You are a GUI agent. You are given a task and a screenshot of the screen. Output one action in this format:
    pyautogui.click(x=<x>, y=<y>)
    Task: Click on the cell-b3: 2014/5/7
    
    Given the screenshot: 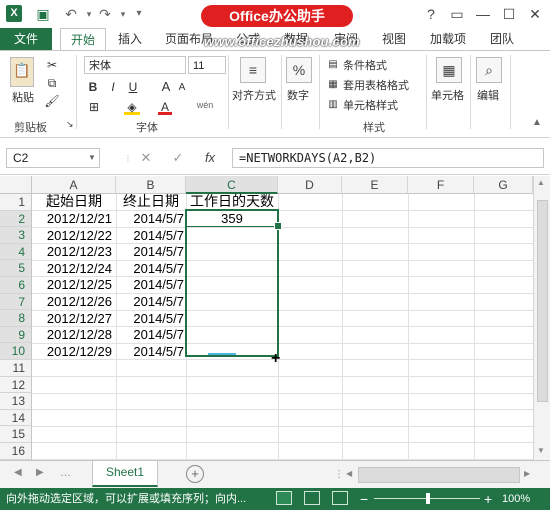 What is the action you would take?
    pyautogui.click(x=150, y=235)
    